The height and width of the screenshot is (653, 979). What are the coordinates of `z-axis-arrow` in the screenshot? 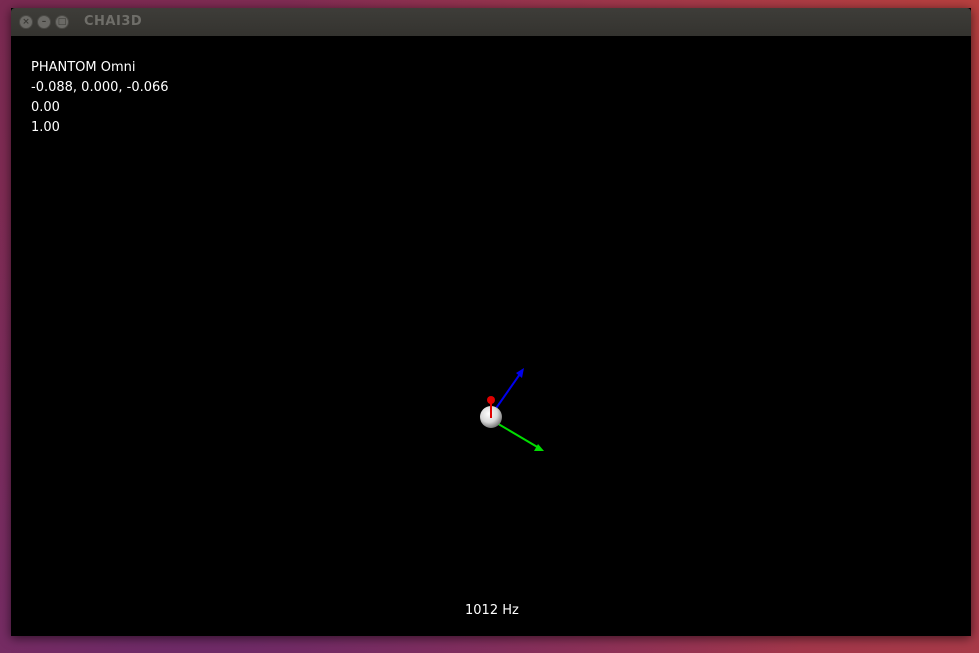 It's located at (507, 391).